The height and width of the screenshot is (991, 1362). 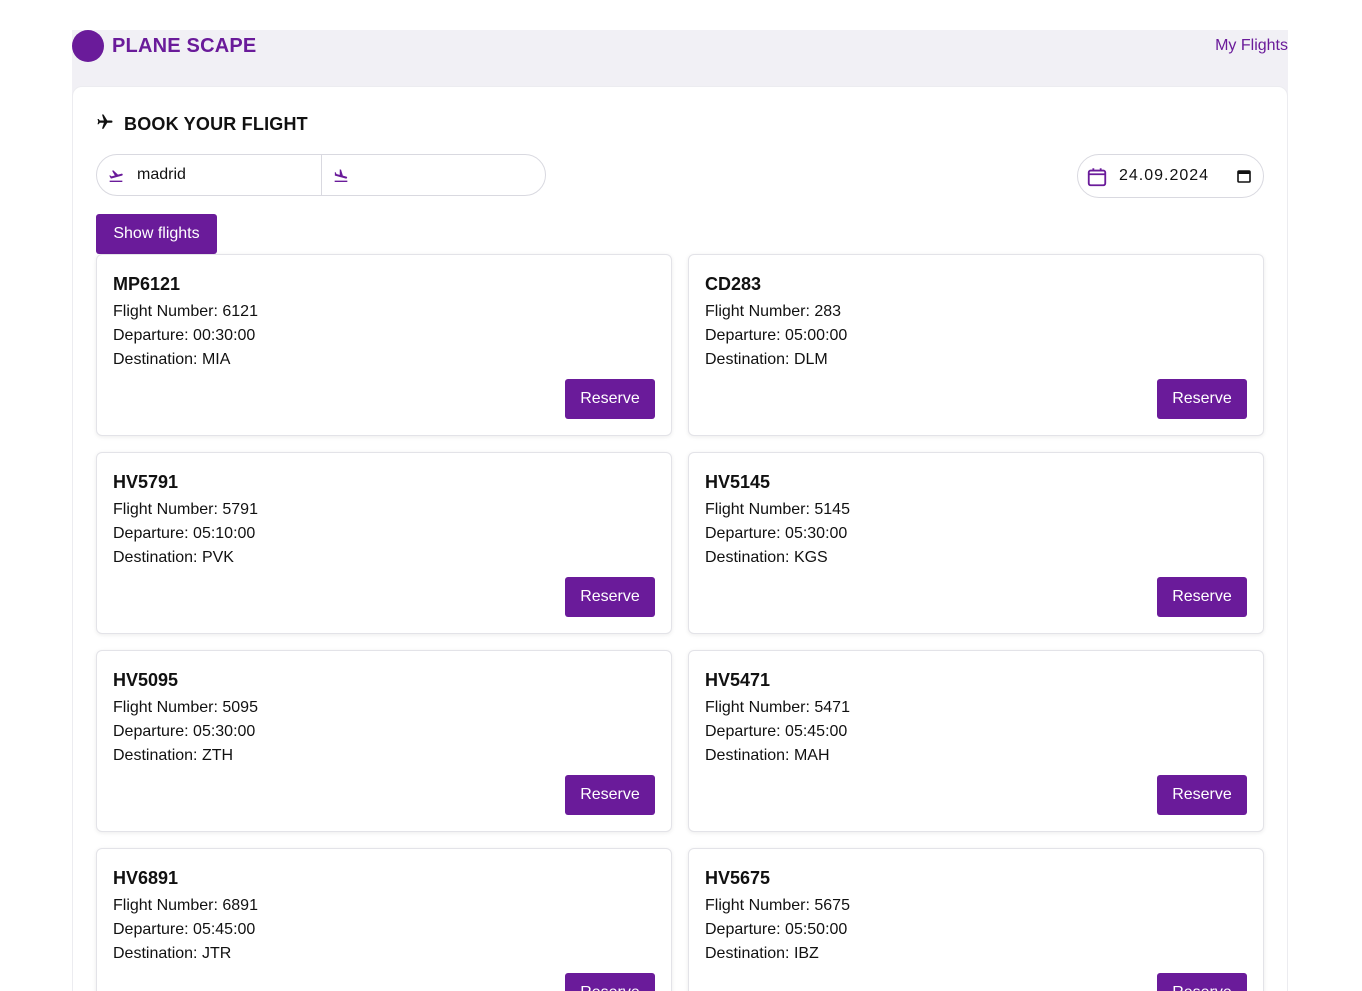 I want to click on flight-number: Flight Number: 5471, so click(x=777, y=707).